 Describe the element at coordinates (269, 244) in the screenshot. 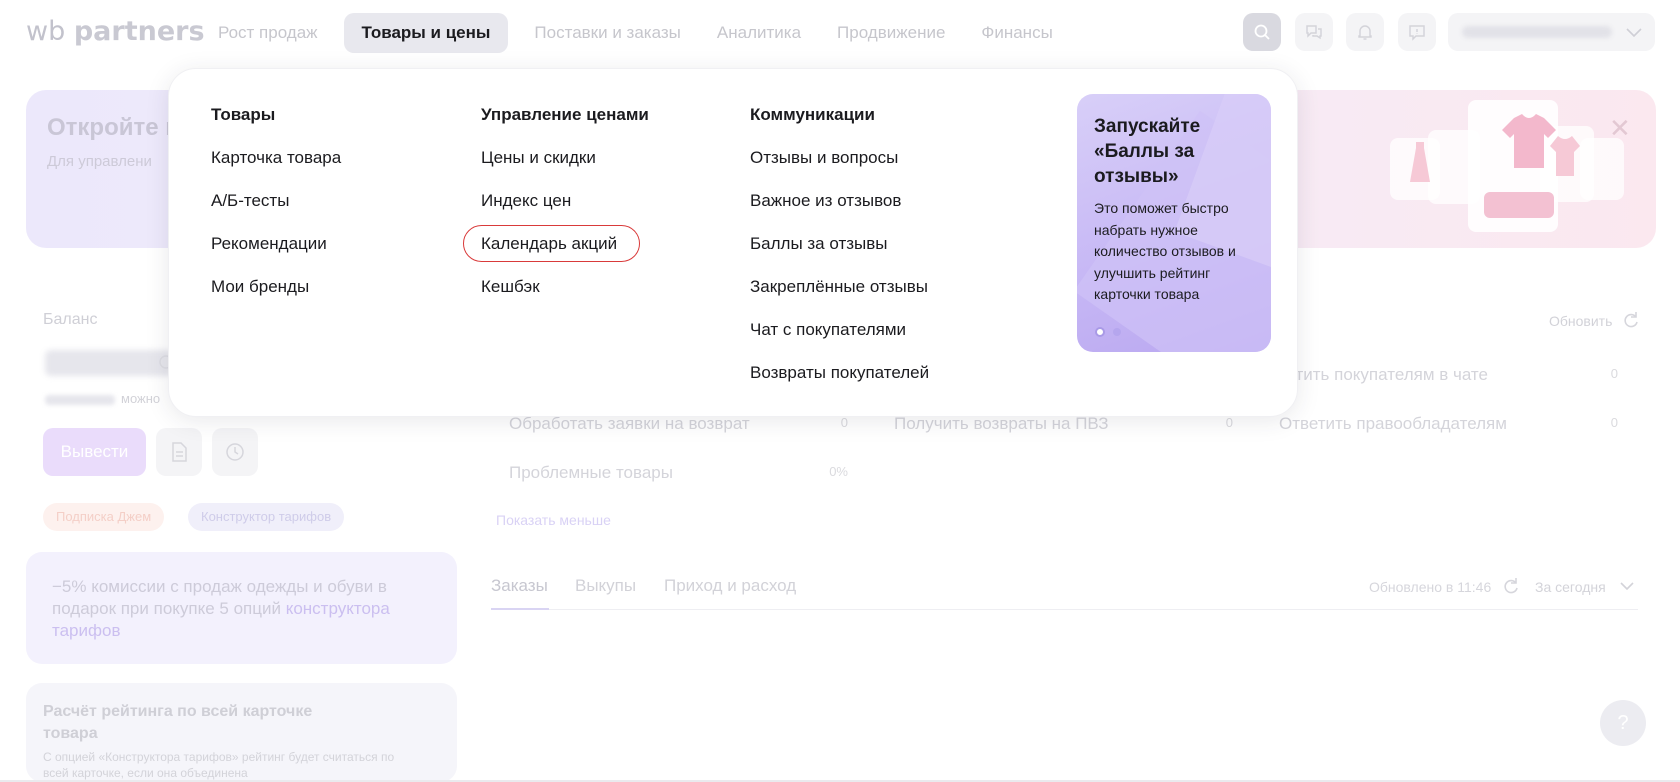

I see `menu-link-recommendations: Рекомендации` at that location.